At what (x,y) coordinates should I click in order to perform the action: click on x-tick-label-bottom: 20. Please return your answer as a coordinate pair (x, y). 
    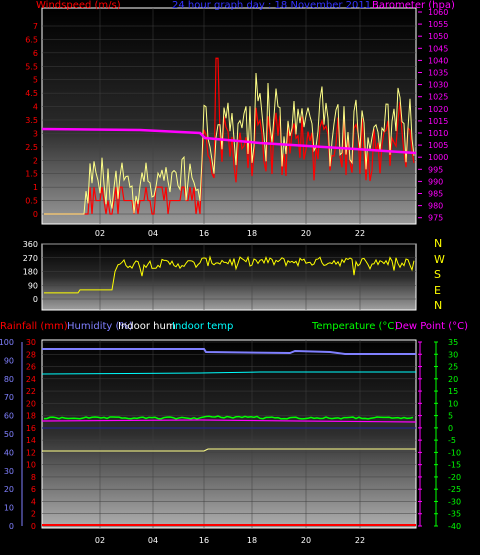
    Looking at the image, I should click on (306, 540).